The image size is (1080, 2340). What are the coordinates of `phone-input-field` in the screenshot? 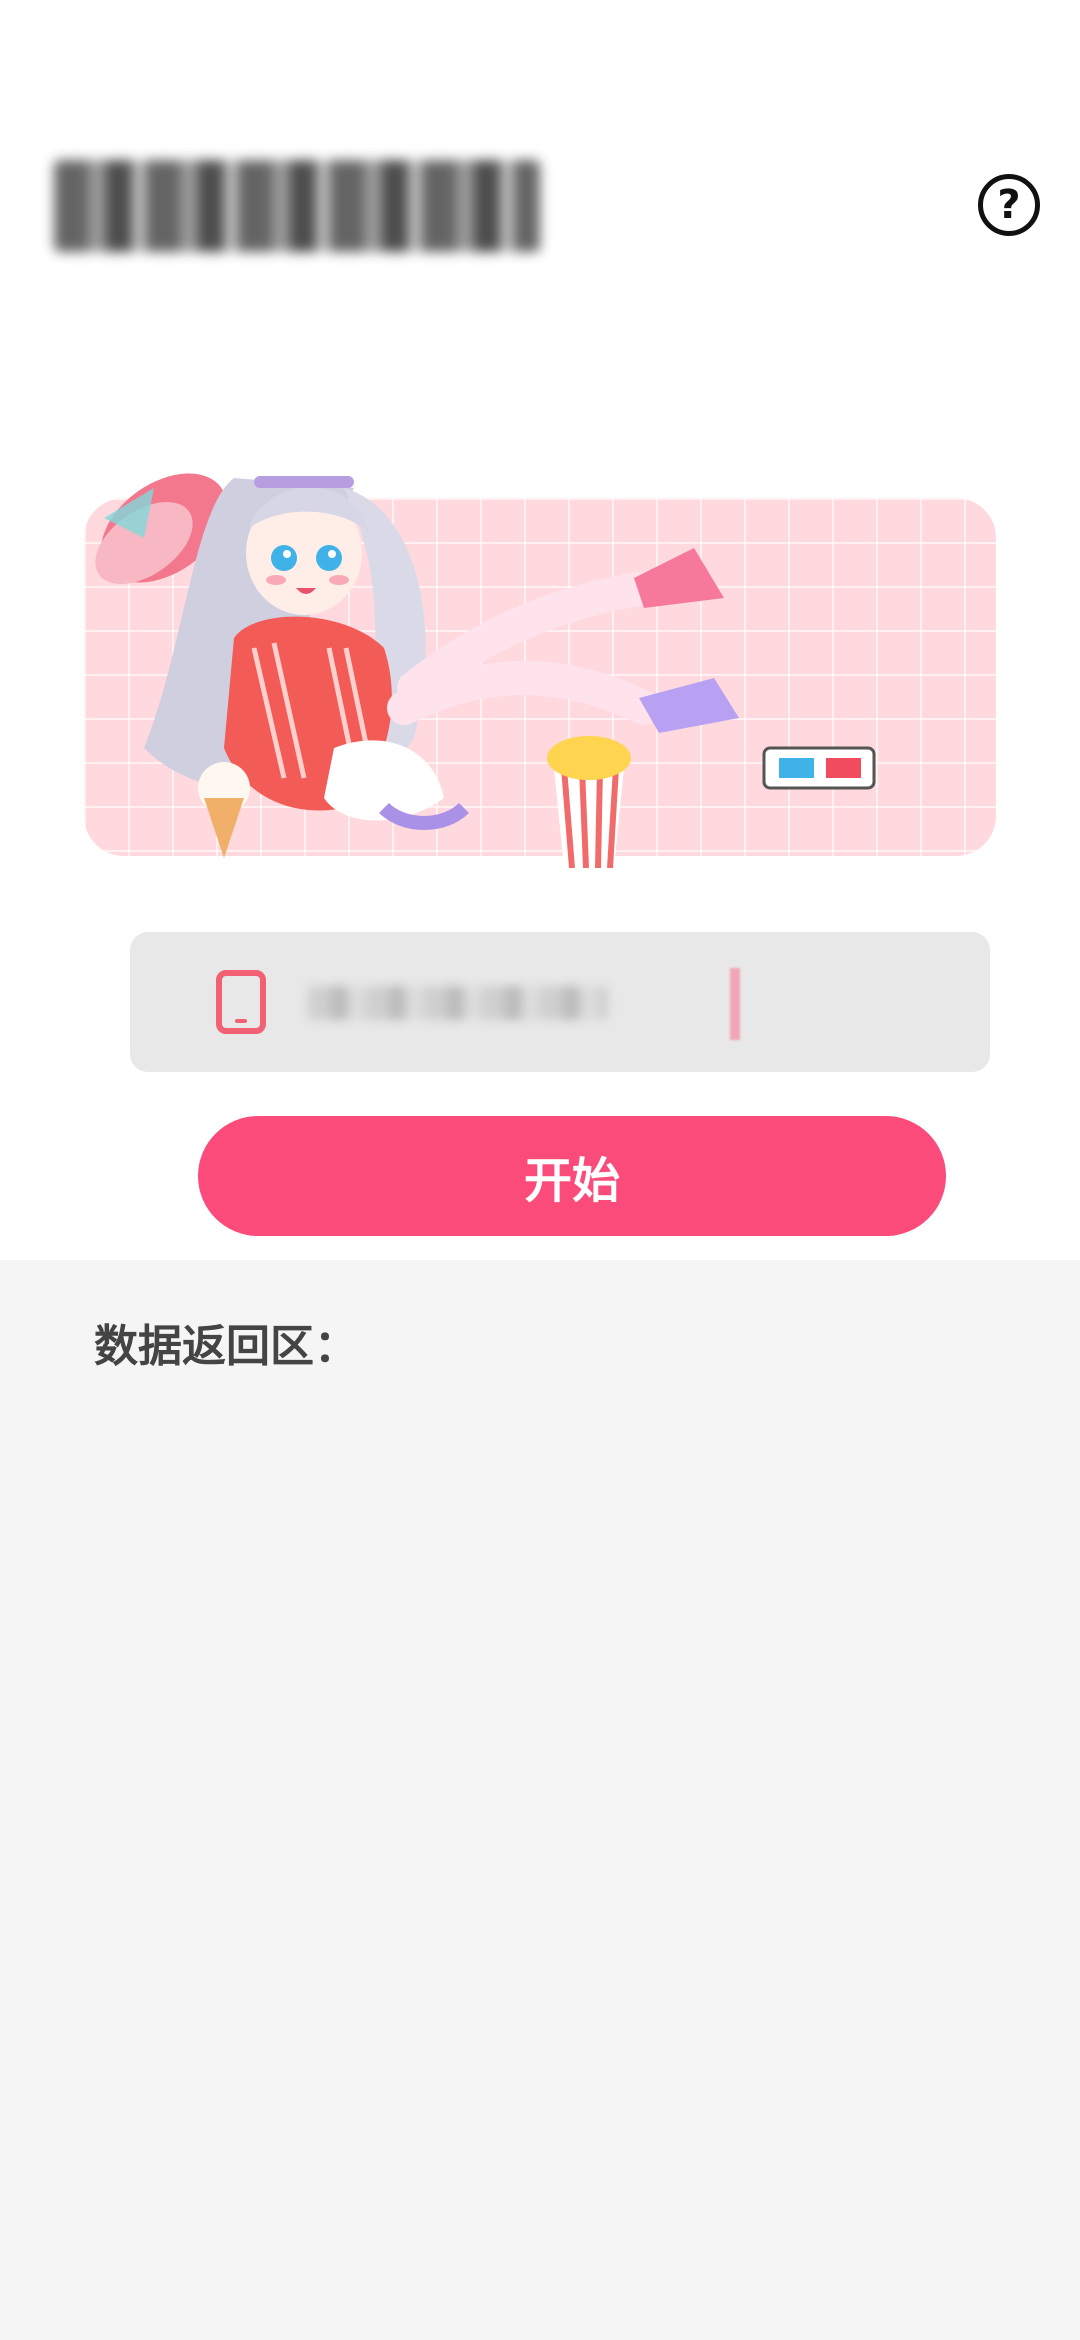 It's located at (560, 1002).